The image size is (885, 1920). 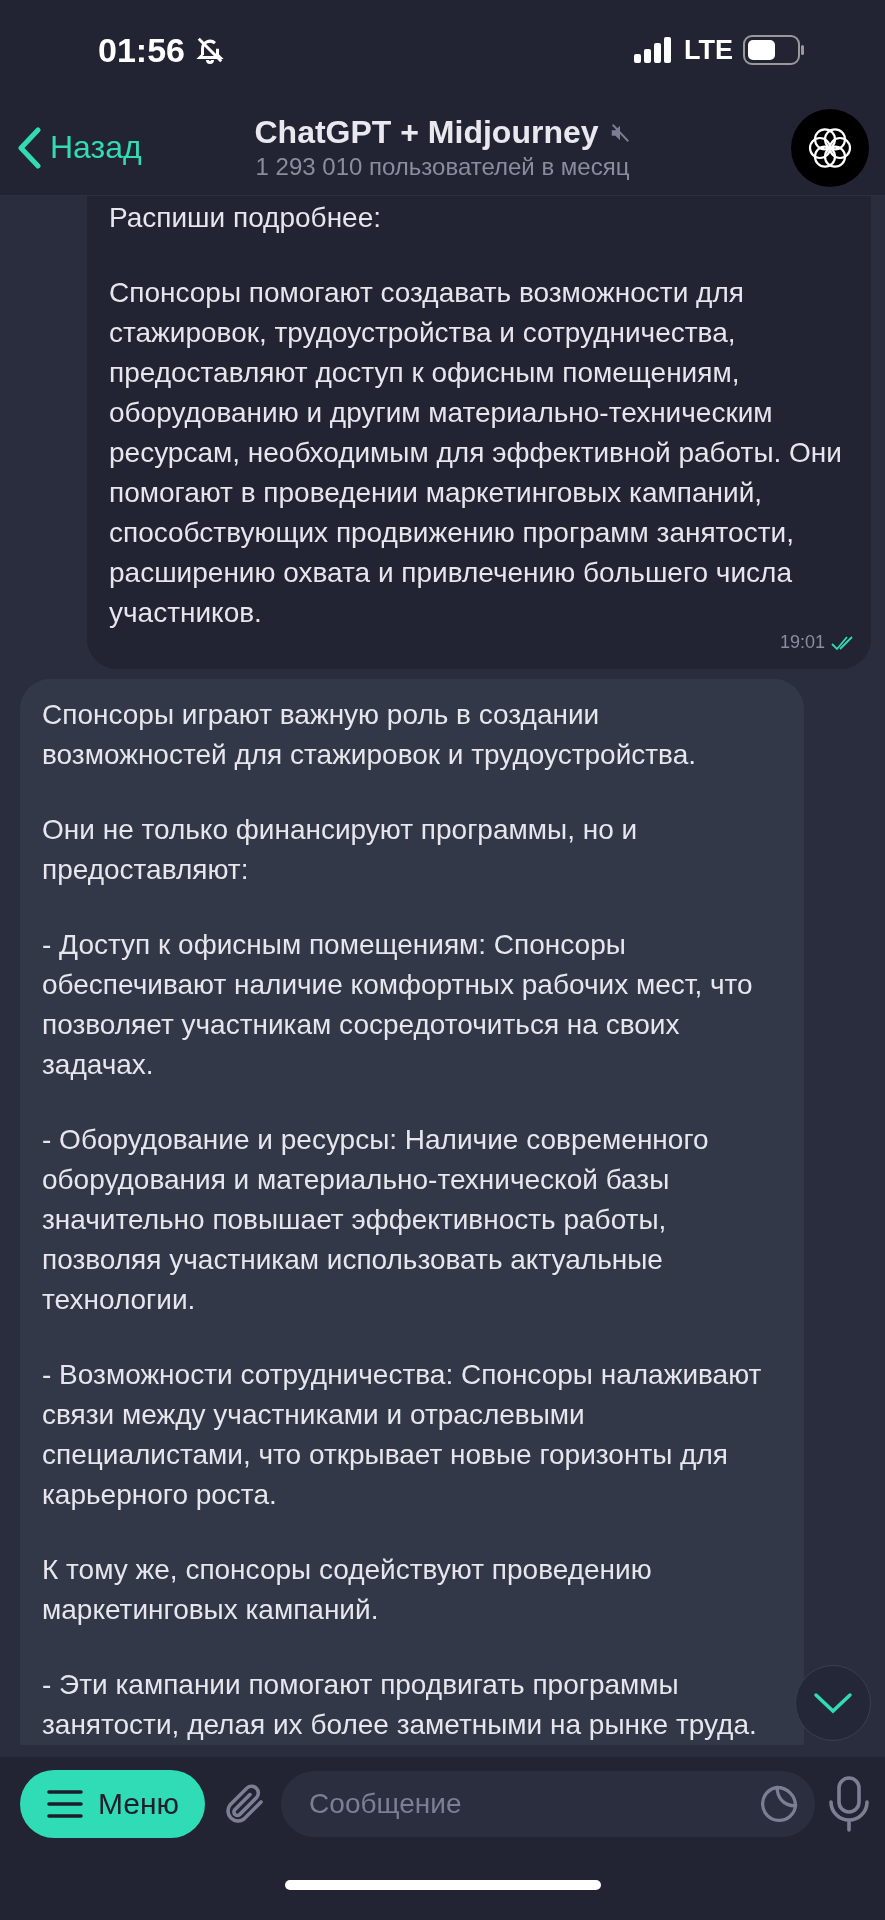 I want to click on time: 01:56, so click(x=141, y=50).